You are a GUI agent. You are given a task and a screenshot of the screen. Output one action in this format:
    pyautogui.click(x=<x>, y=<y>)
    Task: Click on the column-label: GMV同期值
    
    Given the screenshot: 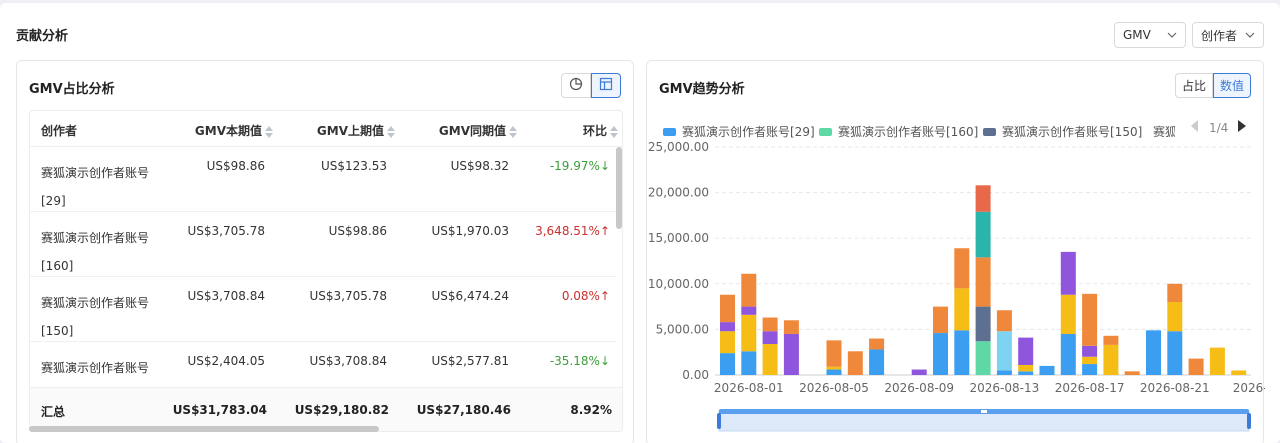 What is the action you would take?
    pyautogui.click(x=472, y=131)
    